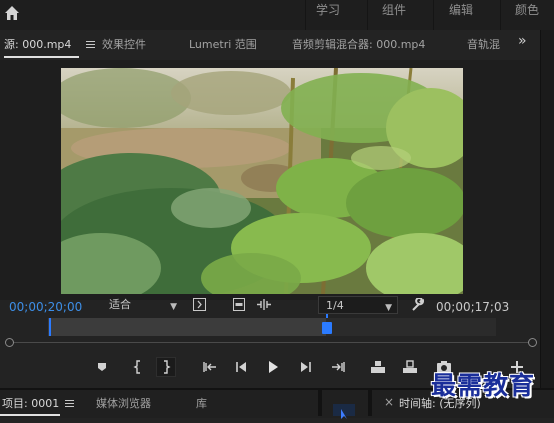 The width and height of the screenshot is (554, 423). I want to click on tab-effect-controls: 效果控件, so click(124, 44).